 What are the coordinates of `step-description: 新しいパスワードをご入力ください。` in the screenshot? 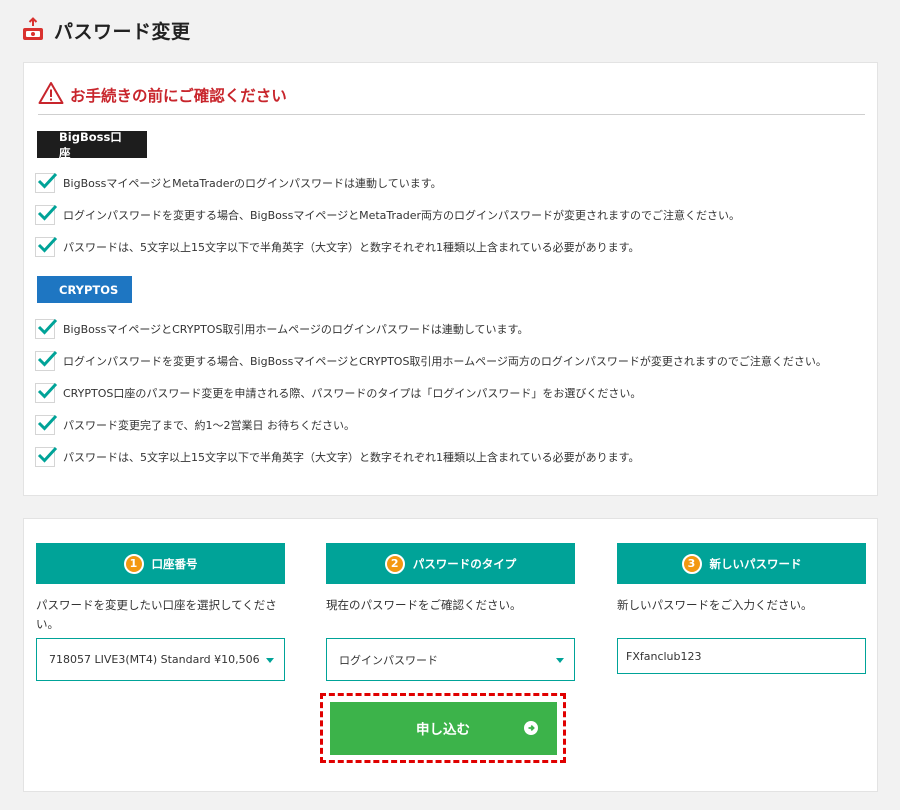 It's located at (715, 605).